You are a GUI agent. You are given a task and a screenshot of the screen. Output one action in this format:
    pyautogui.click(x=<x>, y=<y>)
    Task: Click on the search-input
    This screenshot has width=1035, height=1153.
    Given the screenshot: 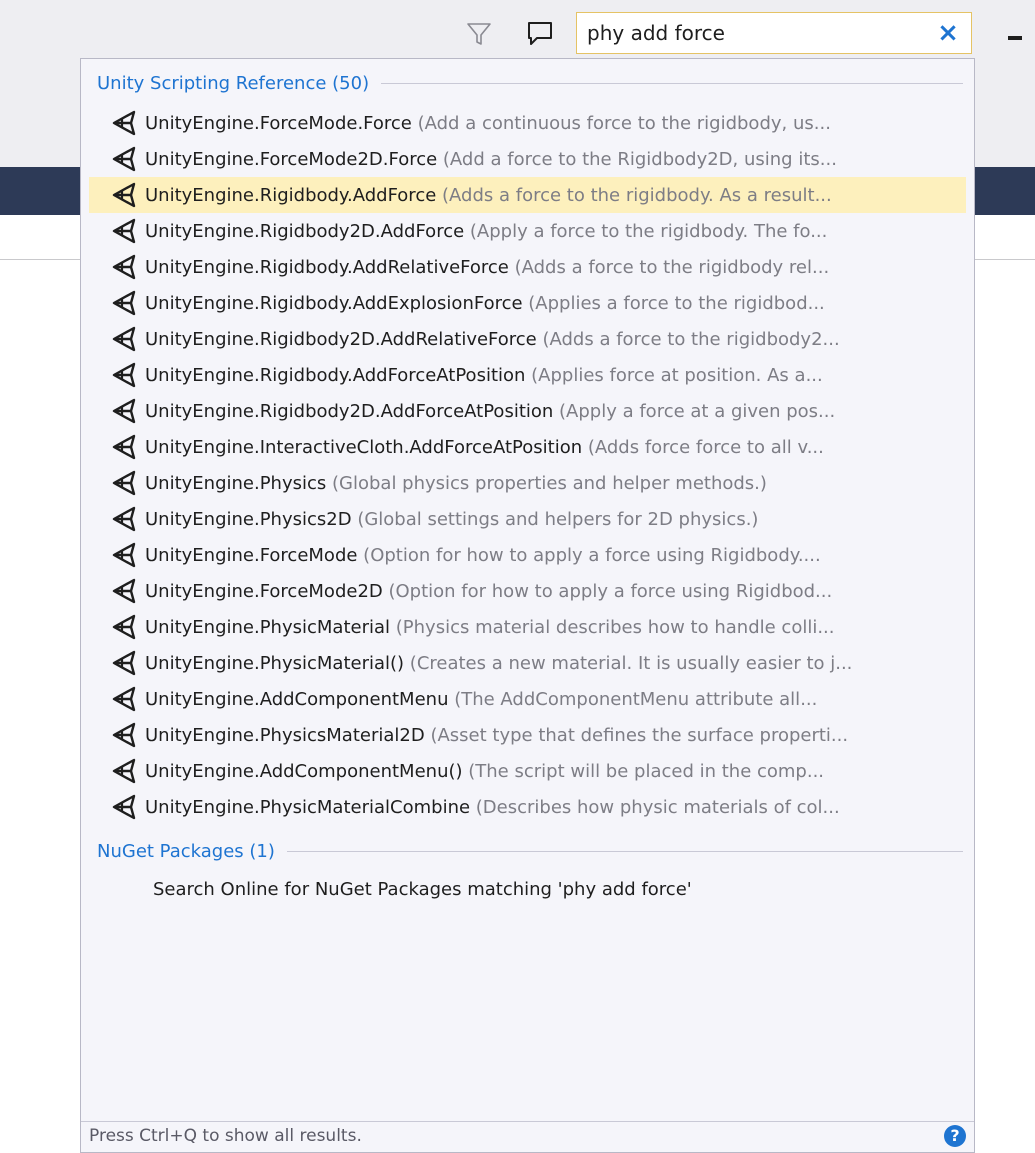 What is the action you would take?
    pyautogui.click(x=757, y=33)
    